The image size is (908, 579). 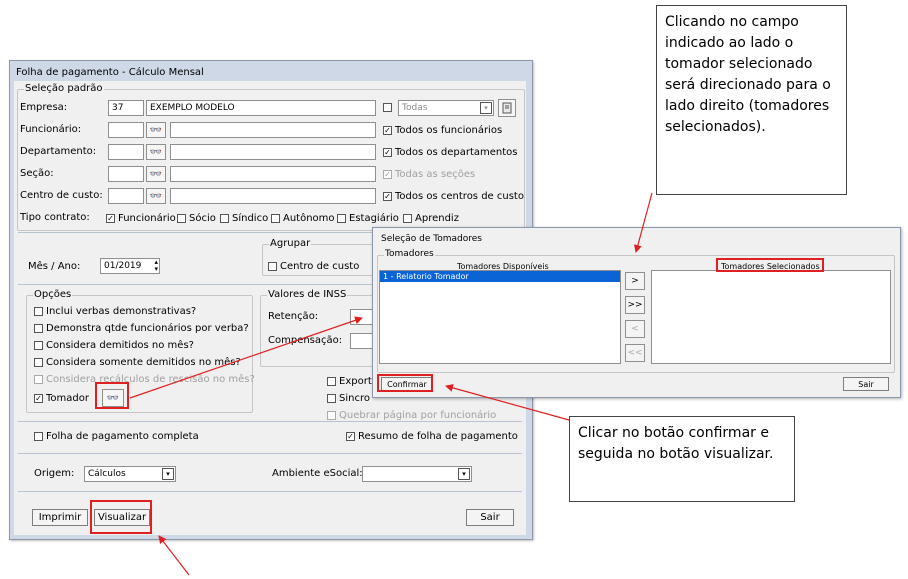 I want to click on arrow-to-selecionados, so click(x=643, y=222).